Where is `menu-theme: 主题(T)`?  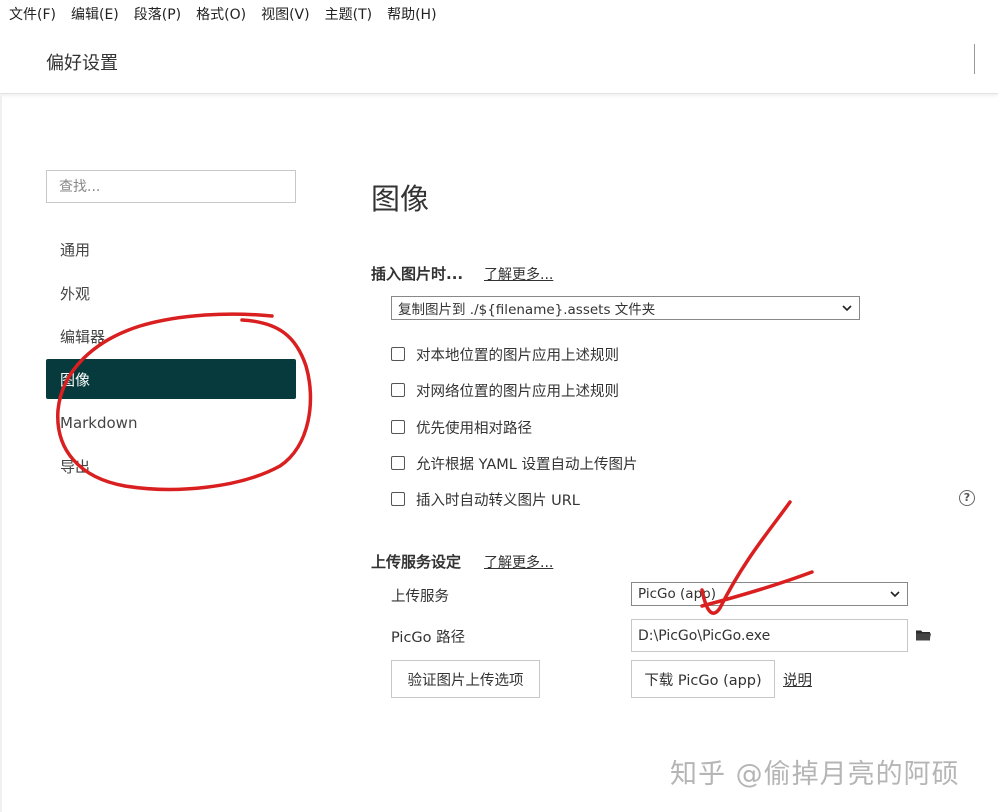
menu-theme: 主题(T) is located at coordinates (348, 14).